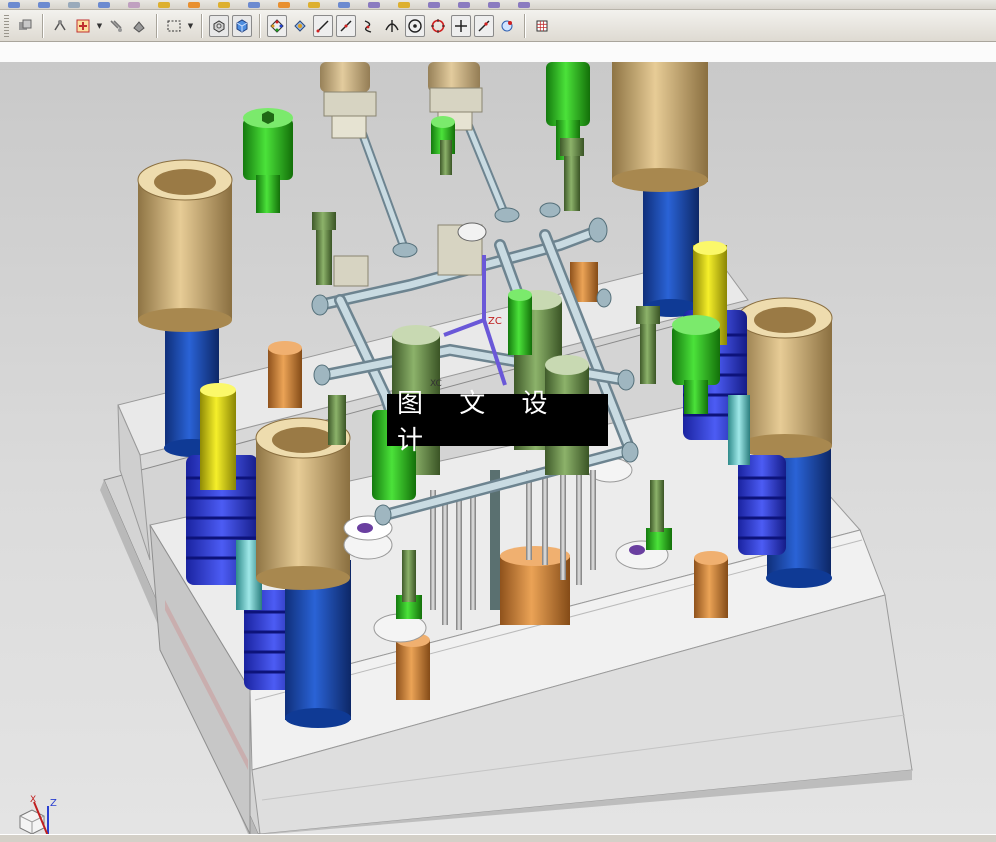 The height and width of the screenshot is (842, 996). What do you see at coordinates (277, 25) in the screenshot?
I see `snap-point-icon` at bounding box center [277, 25].